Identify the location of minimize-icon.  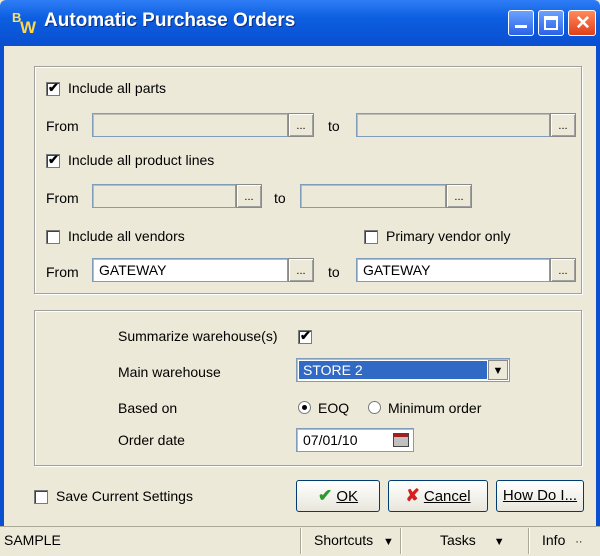
(521, 26).